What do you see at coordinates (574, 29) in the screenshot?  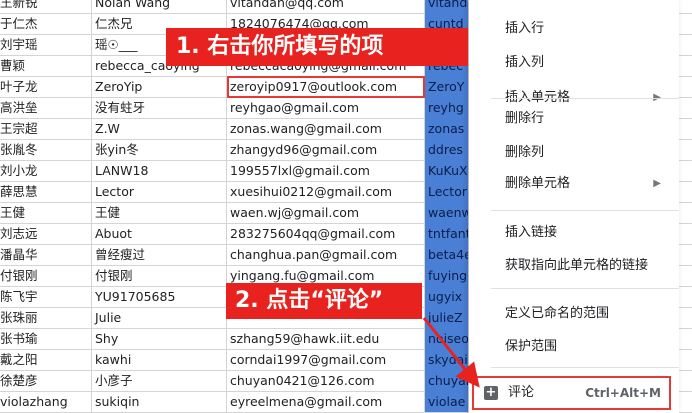 I see `menu-insert-row: 插入行` at bounding box center [574, 29].